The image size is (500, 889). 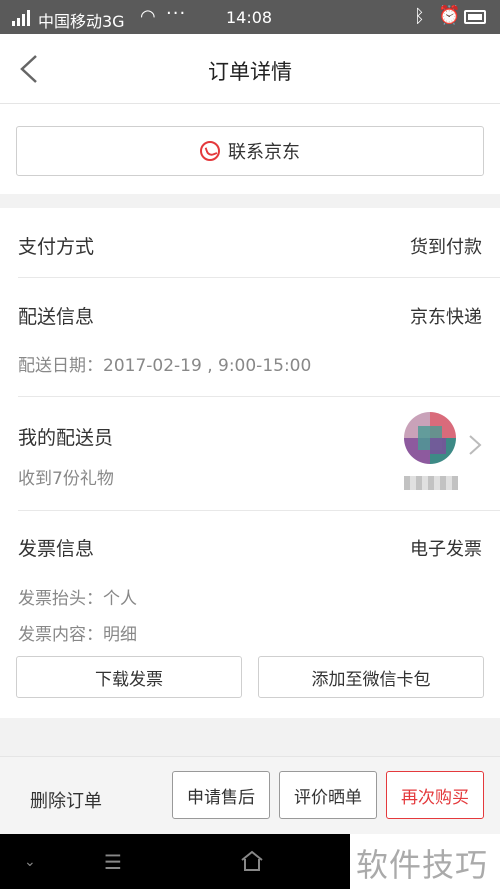 What do you see at coordinates (56, 317) in the screenshot?
I see `delivery-label: 配送信息` at bounding box center [56, 317].